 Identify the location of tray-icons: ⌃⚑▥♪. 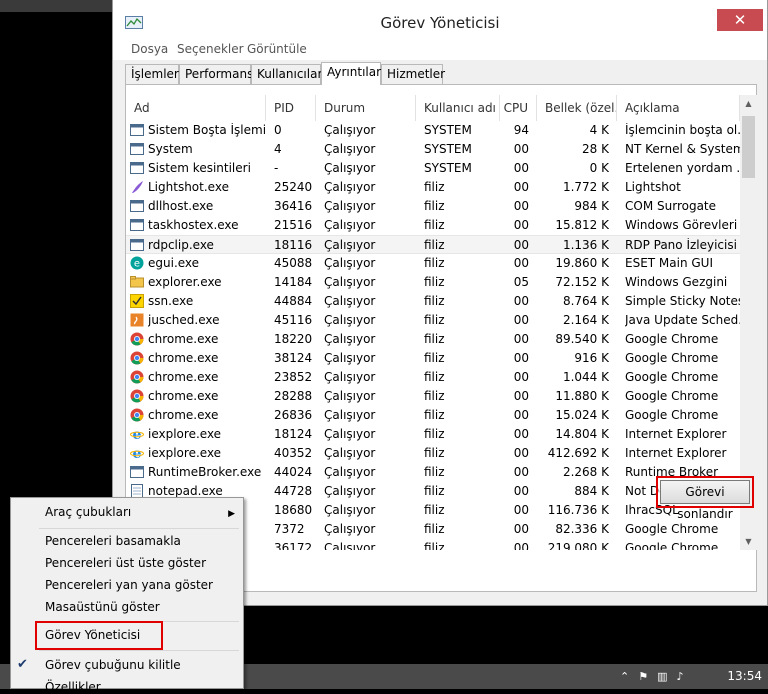
(656, 676).